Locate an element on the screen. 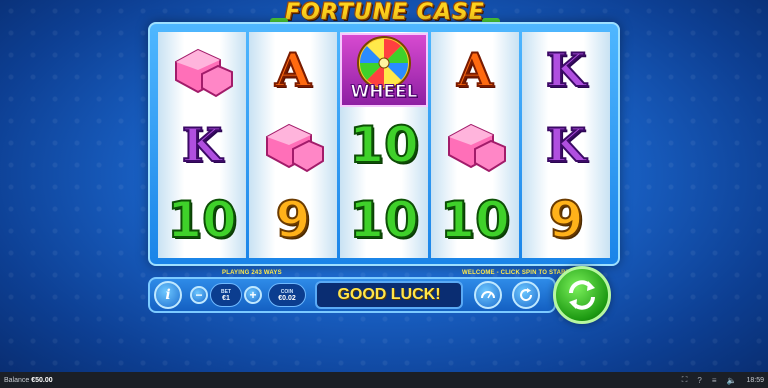 The width and height of the screenshot is (768, 388). bet-decrease-button: − is located at coordinates (199, 295).